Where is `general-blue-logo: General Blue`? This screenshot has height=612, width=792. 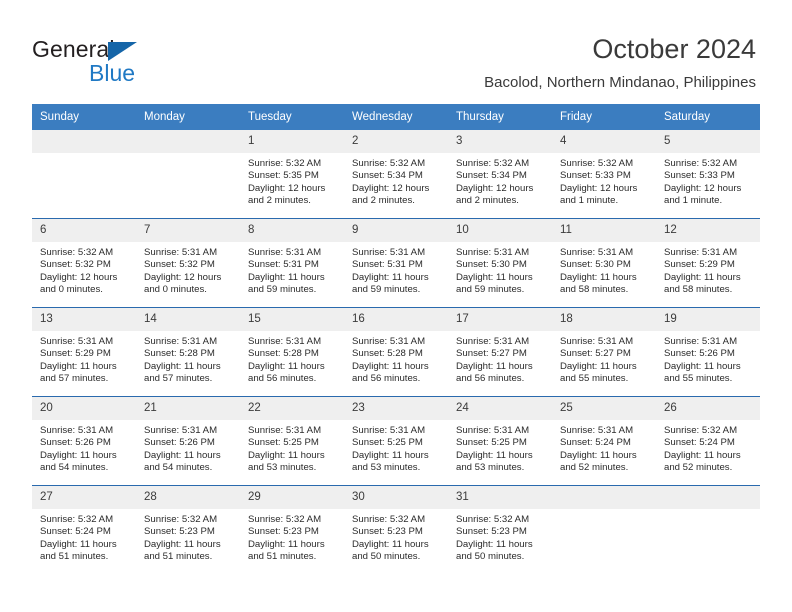
general-blue-logo: General Blue is located at coordinates (102, 62).